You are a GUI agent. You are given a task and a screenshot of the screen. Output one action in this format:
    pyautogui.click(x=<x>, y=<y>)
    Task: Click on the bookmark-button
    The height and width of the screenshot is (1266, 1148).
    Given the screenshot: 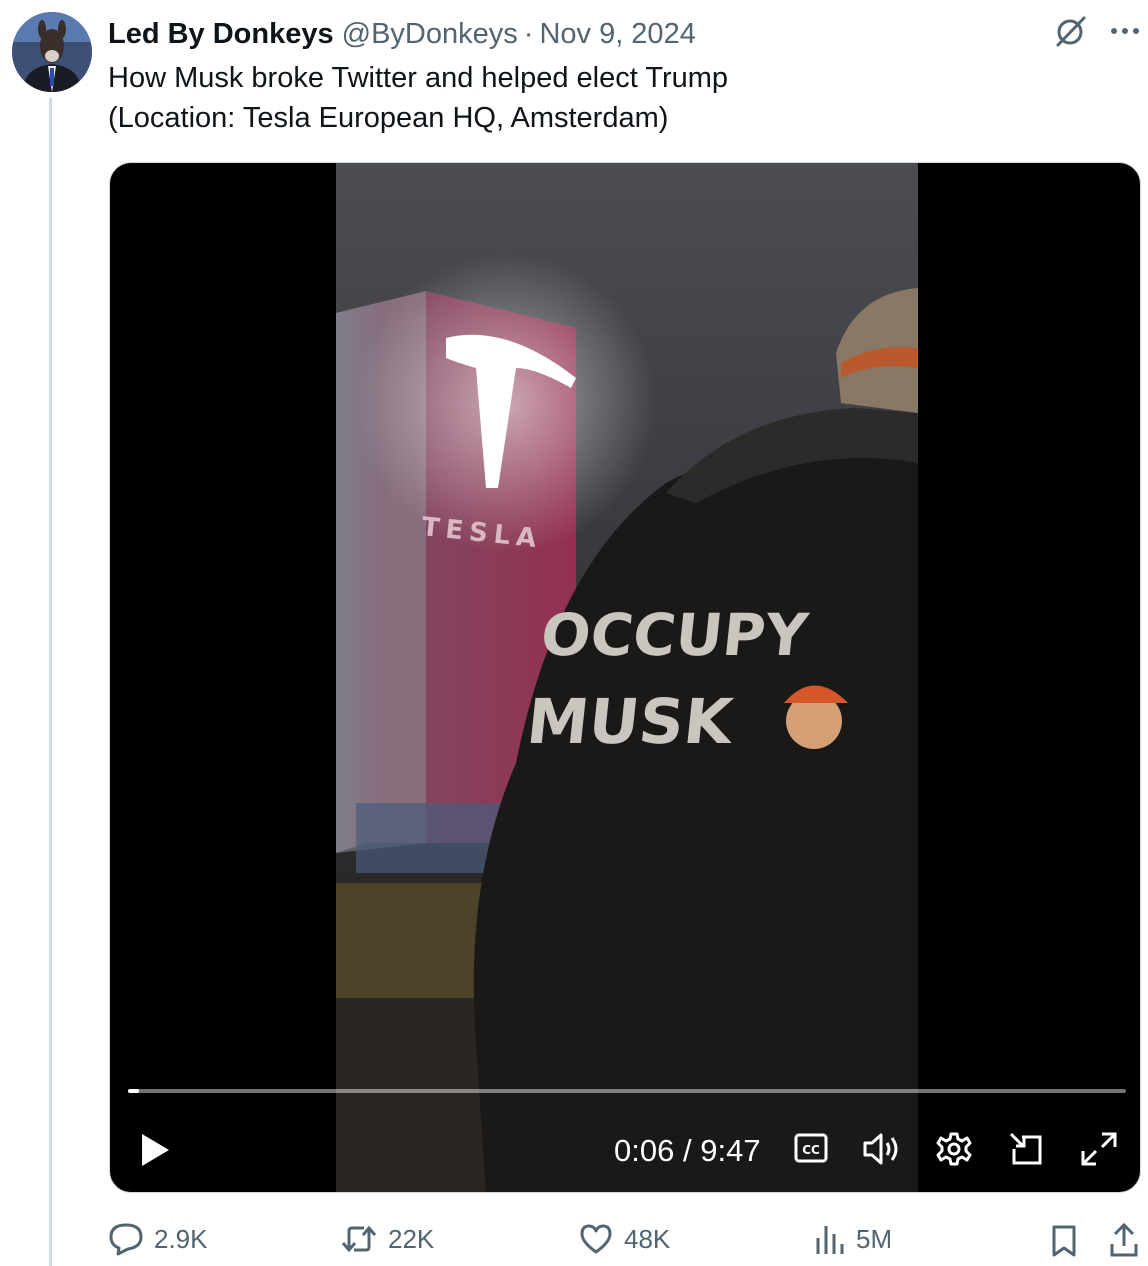 What is the action you would take?
    pyautogui.click(x=1064, y=1241)
    